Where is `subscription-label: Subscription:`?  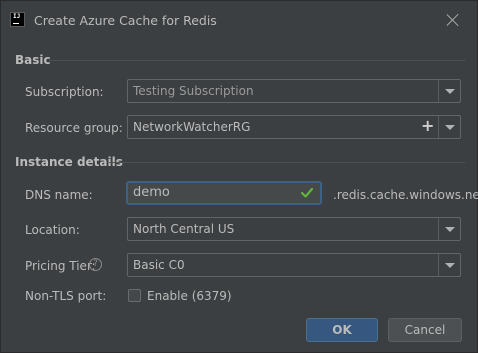
subscription-label: Subscription: is located at coordinates (64, 92).